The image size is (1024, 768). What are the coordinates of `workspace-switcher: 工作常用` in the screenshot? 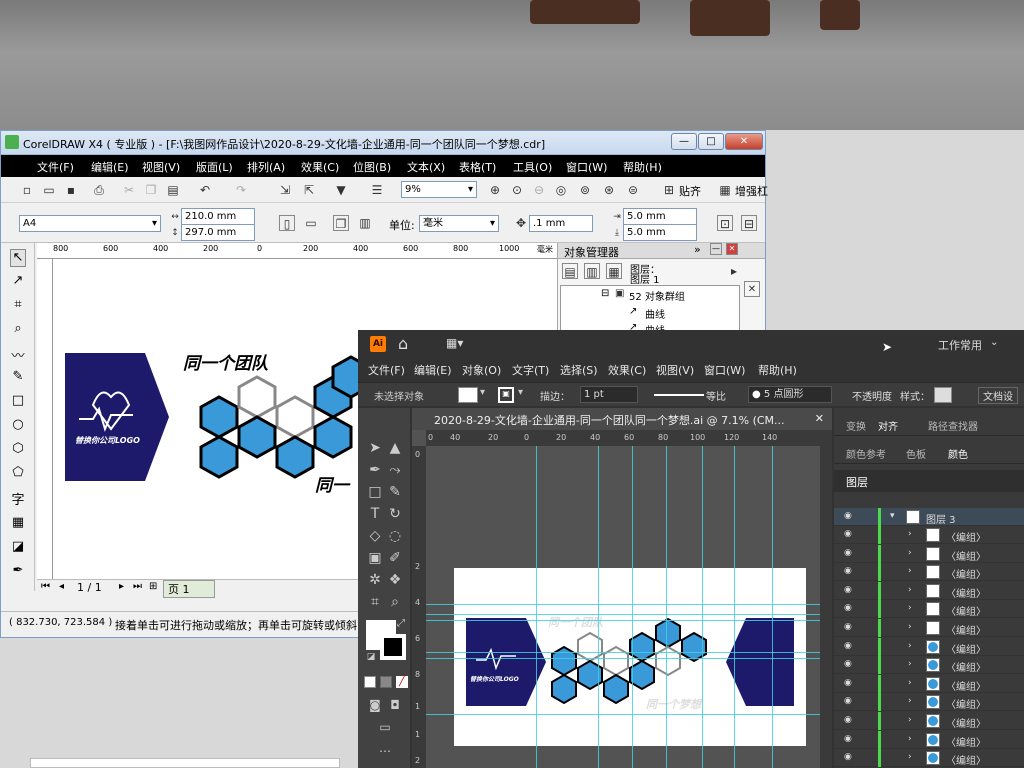 It's located at (960, 345).